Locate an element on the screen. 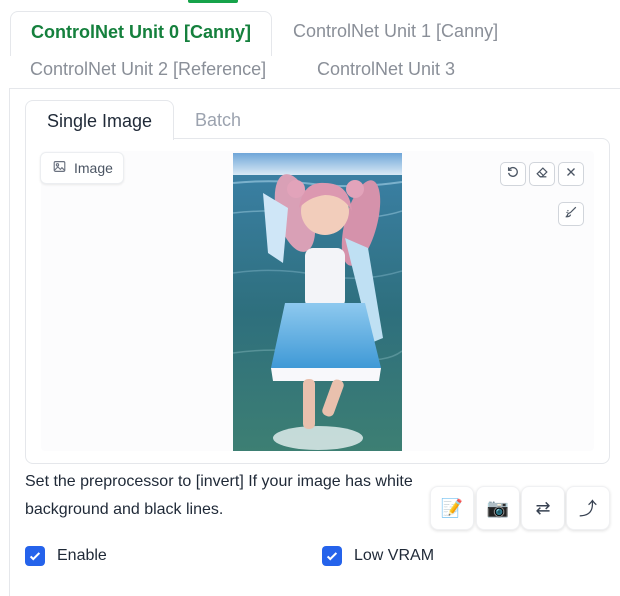  undo-button is located at coordinates (513, 174).